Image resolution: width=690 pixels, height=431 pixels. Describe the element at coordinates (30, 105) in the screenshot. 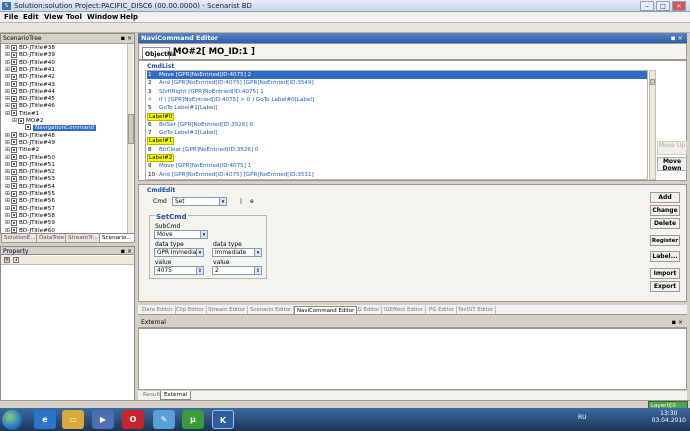

I see `tree-item: ⊞ BD-JTitle#46` at that location.